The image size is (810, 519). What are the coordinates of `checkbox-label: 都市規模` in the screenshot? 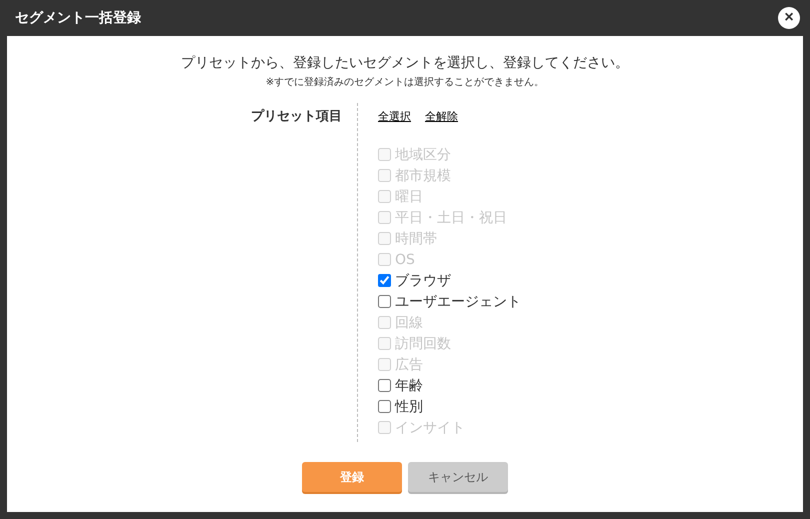 It's located at (423, 175).